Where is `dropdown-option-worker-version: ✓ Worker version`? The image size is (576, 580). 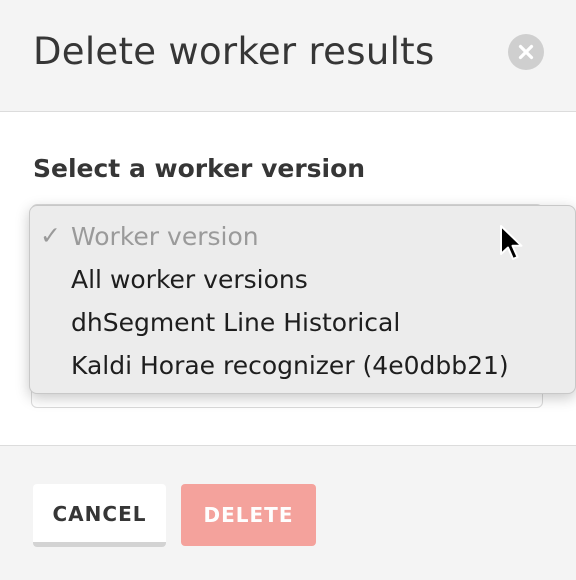
dropdown-option-worker-version: ✓ Worker version is located at coordinates (302, 236).